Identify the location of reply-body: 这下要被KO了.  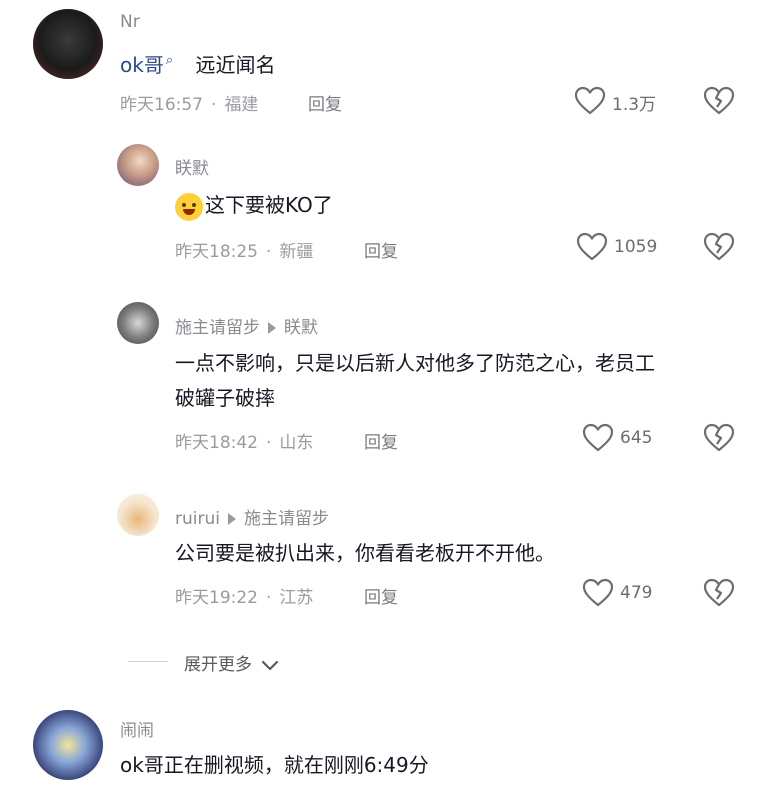
(269, 205).